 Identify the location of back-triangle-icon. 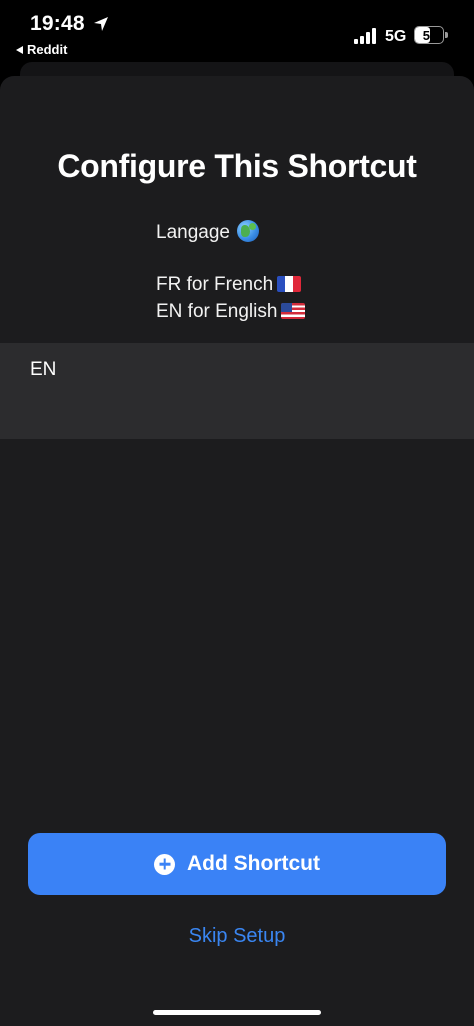
(19, 49).